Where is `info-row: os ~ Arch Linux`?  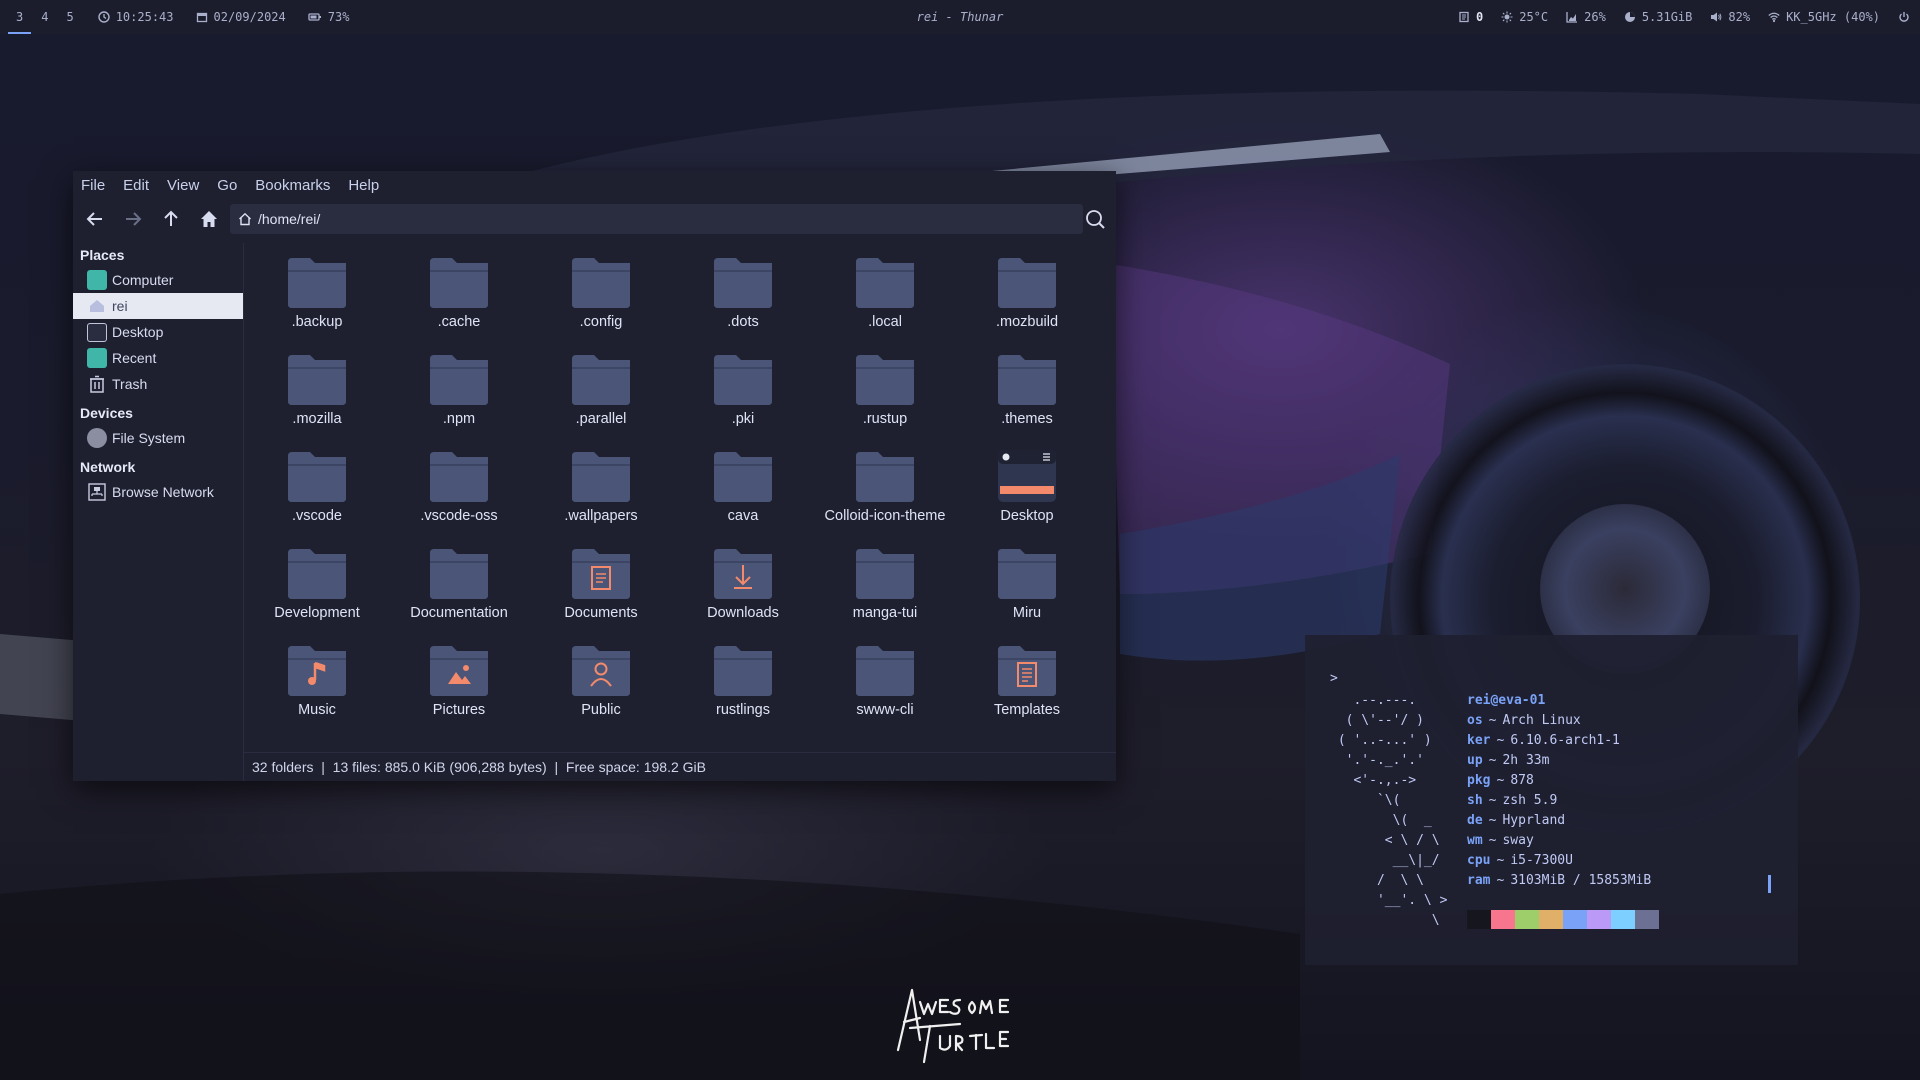
info-row: os ~ Arch Linux is located at coordinates (1559, 721).